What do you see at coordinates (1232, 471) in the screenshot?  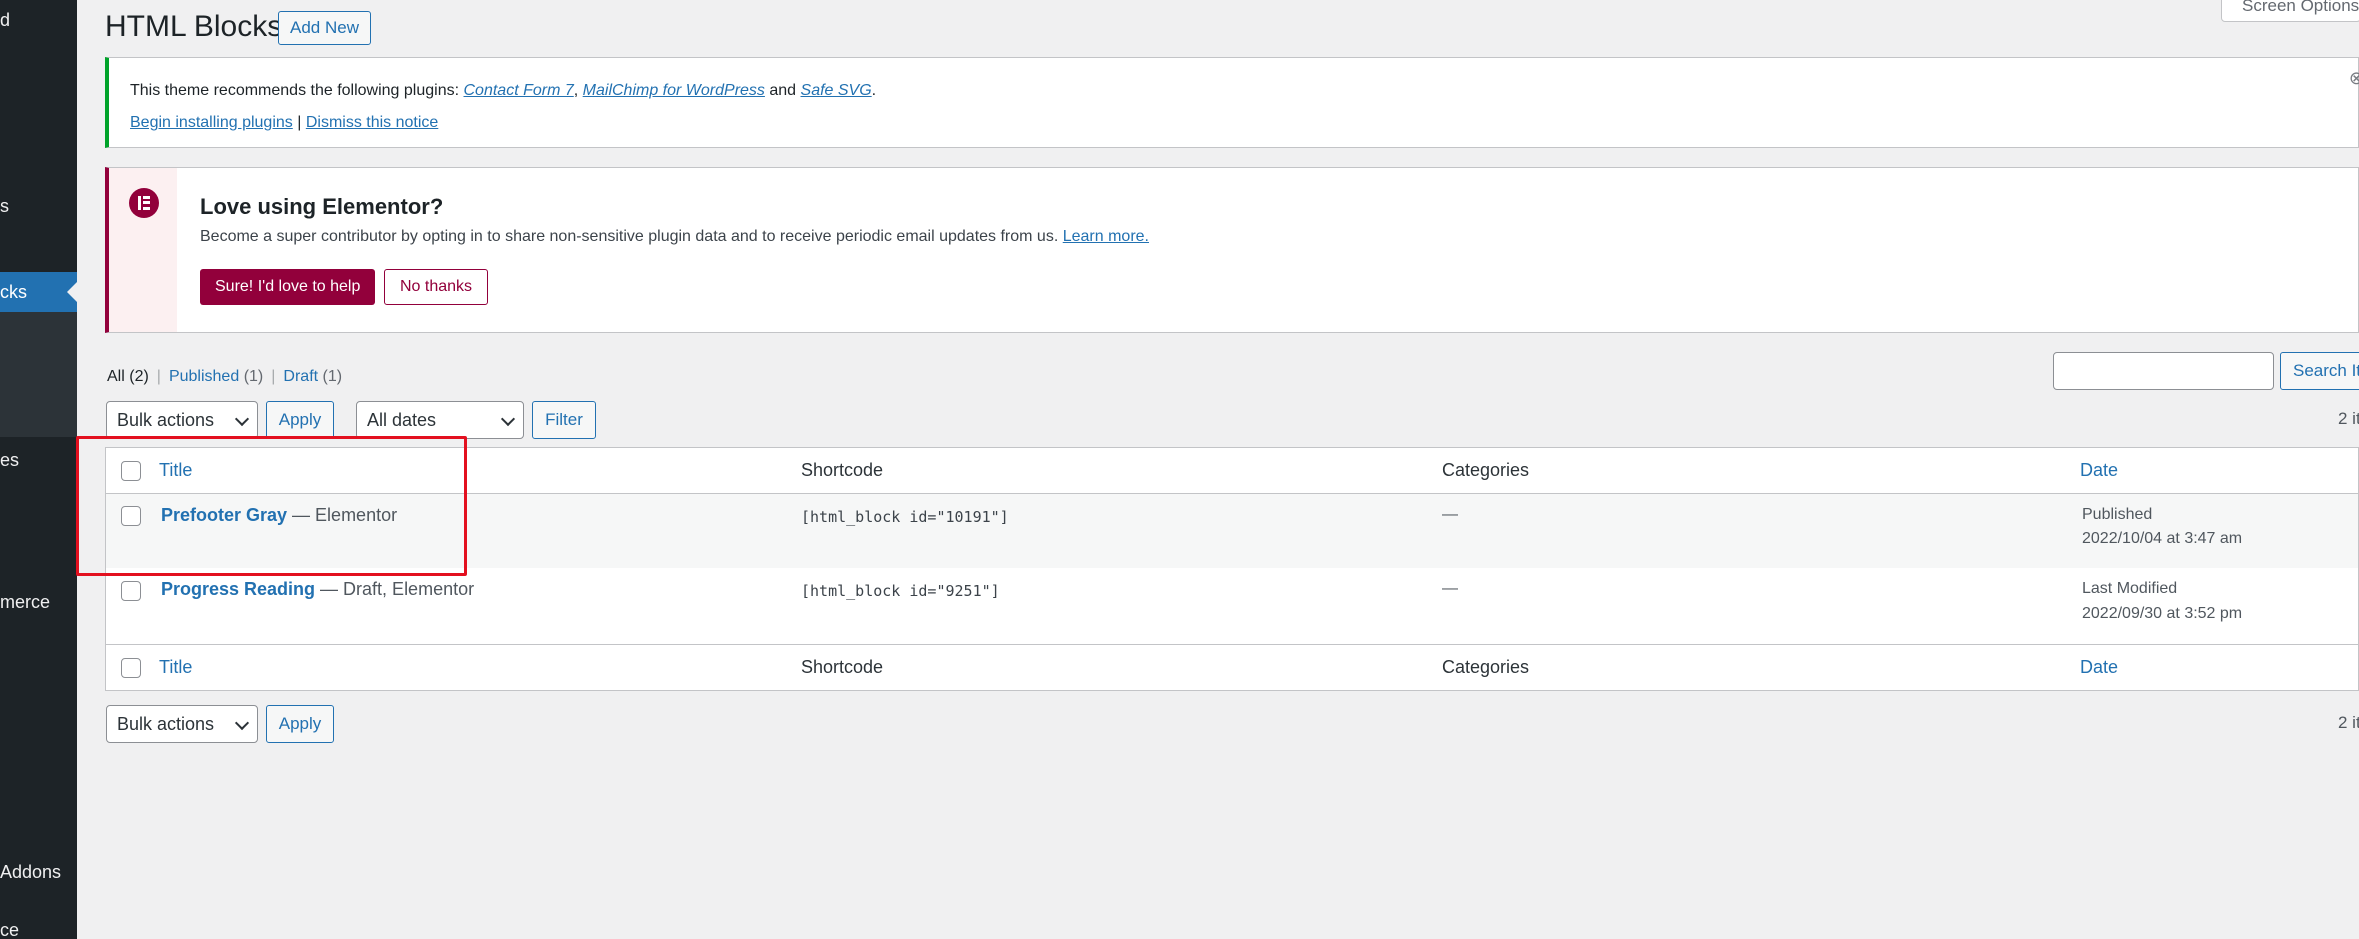 I see `table-header: Title Shortcode Categories Date` at bounding box center [1232, 471].